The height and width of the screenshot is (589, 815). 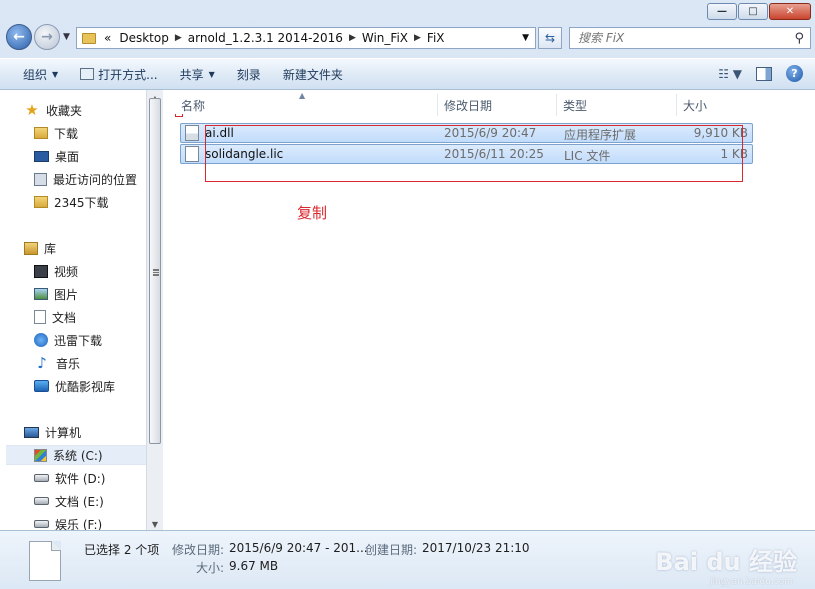 I want to click on sidebar-group-libraries: 库, so click(x=85, y=248).